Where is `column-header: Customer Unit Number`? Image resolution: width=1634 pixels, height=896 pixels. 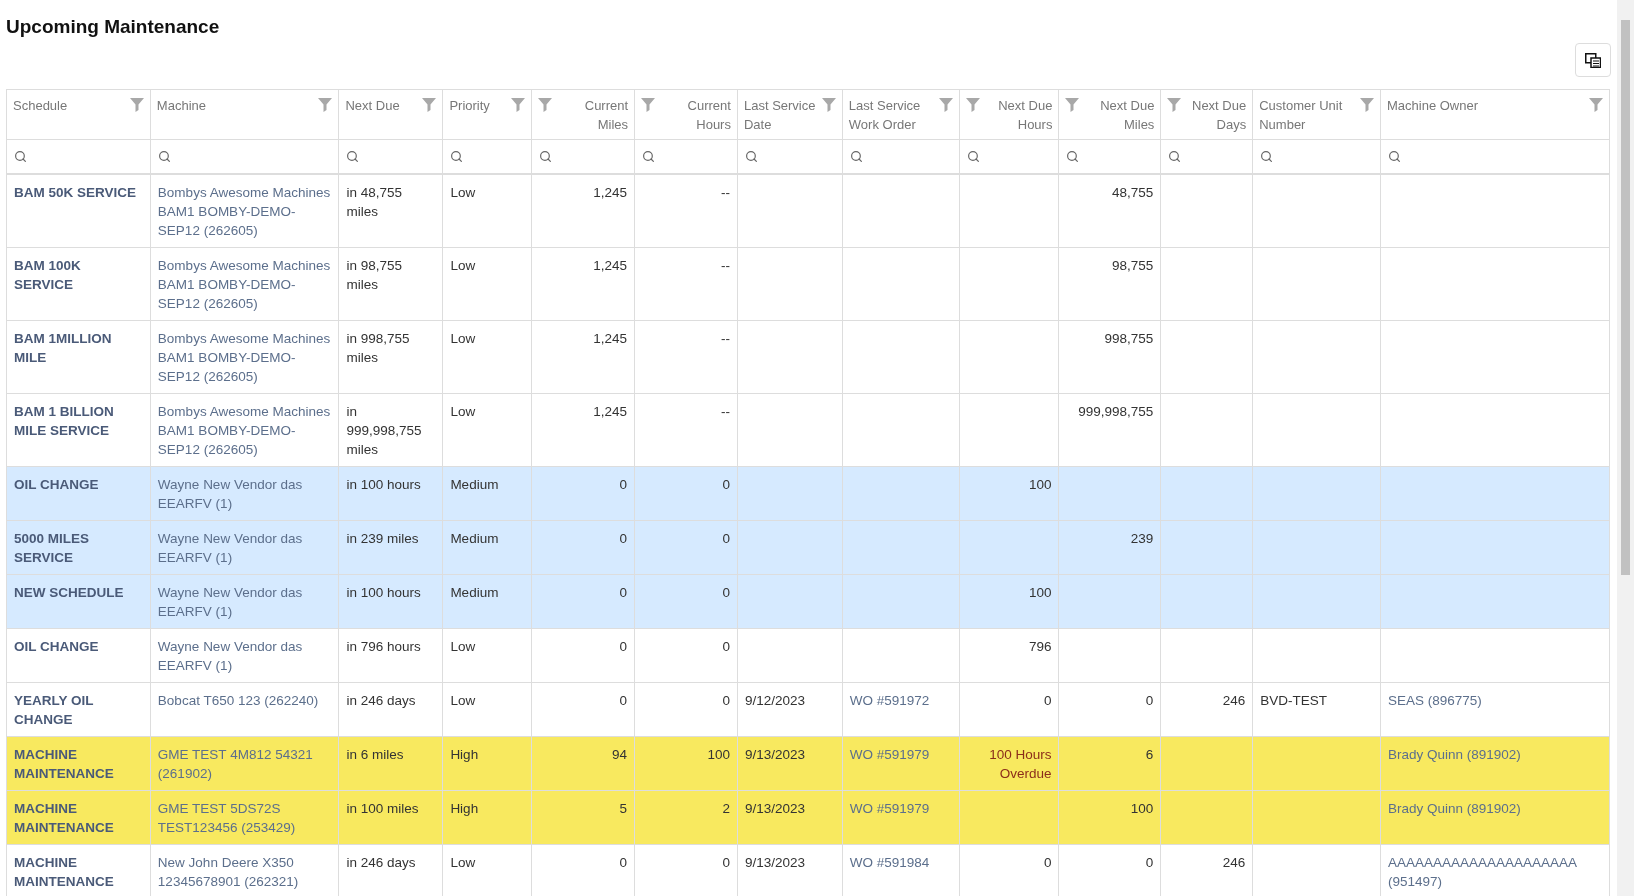
column-header: Customer Unit Number is located at coordinates (1316, 114).